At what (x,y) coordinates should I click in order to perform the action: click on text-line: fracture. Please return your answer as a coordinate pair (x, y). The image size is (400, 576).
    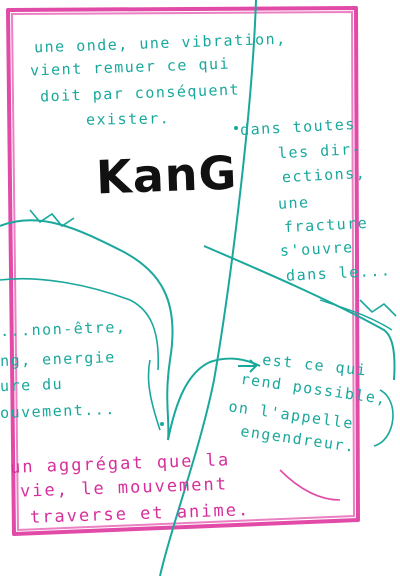
    Looking at the image, I should click on (326, 225).